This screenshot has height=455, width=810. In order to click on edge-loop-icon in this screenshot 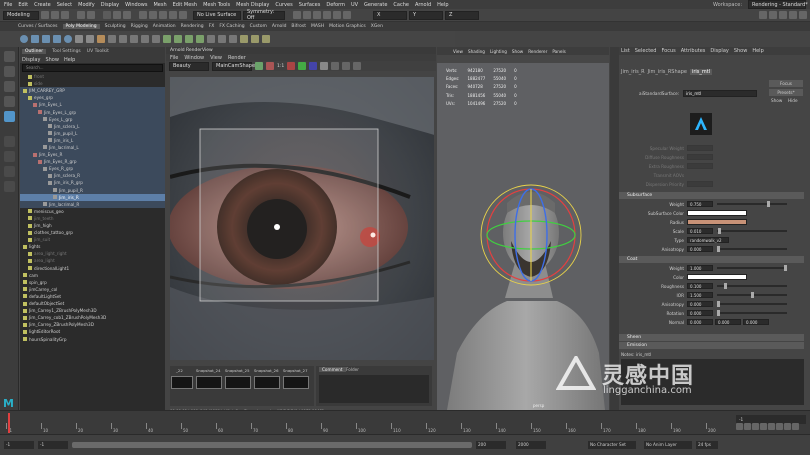, I will do `click(233, 39)`.